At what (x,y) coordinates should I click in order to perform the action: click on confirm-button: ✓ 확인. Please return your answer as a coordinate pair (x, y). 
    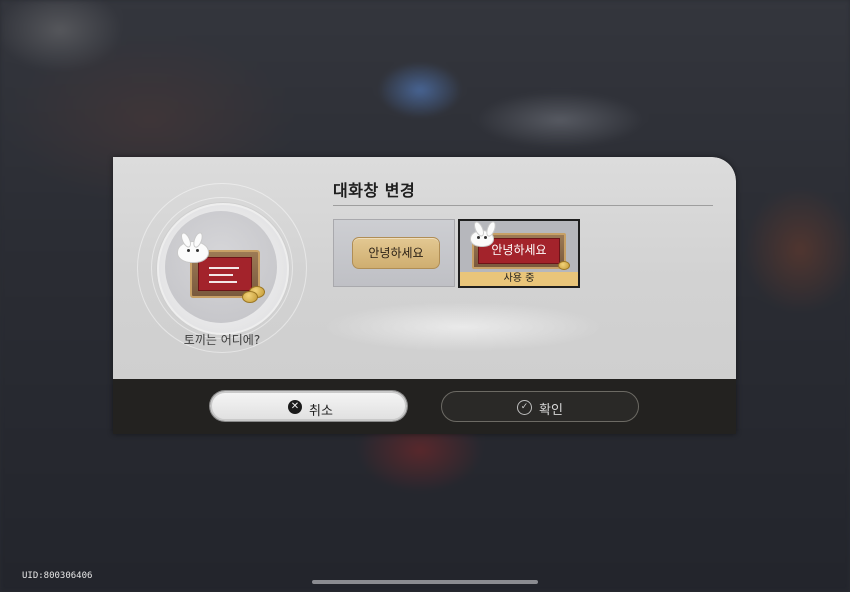
    Looking at the image, I should click on (540, 406).